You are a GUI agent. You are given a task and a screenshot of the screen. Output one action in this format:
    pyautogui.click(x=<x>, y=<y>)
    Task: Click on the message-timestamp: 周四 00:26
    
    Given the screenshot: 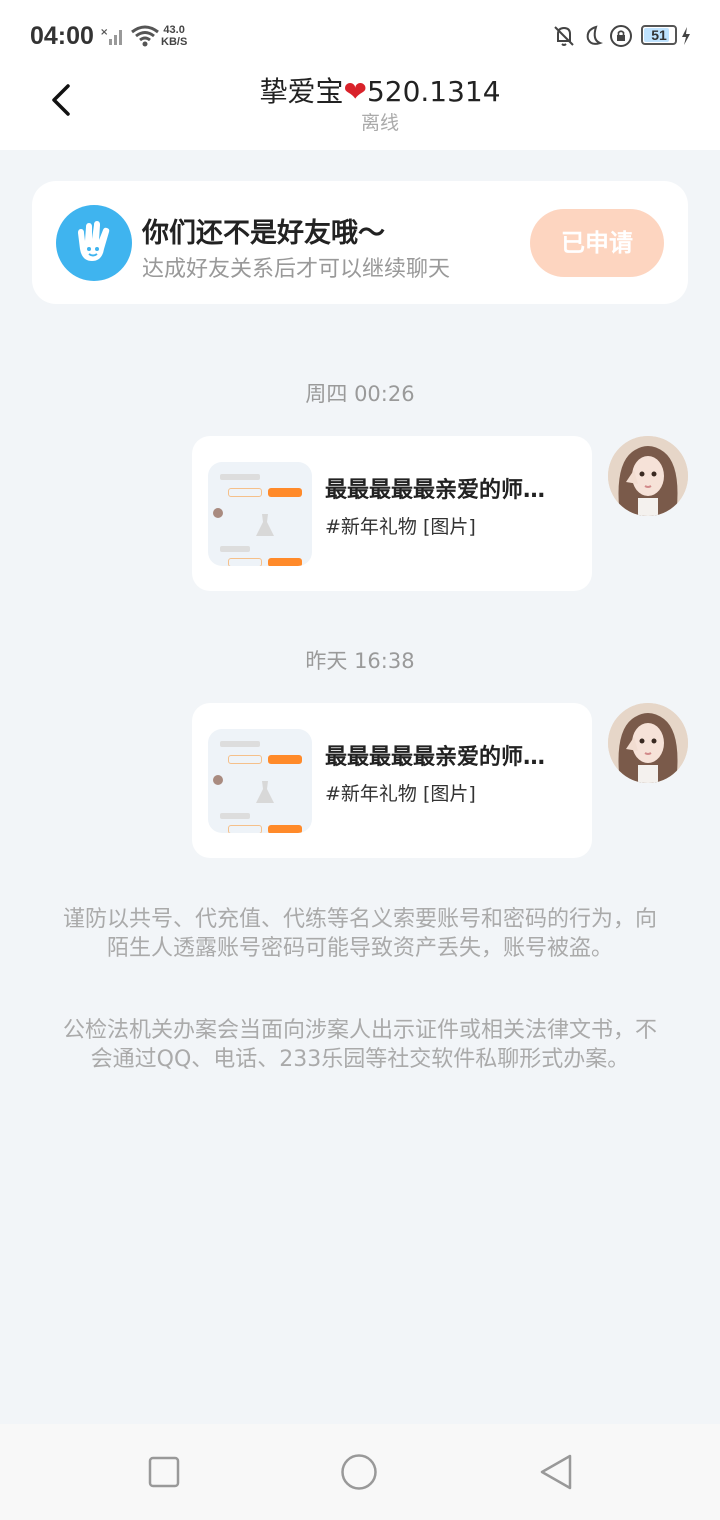 What is the action you would take?
    pyautogui.click(x=360, y=394)
    